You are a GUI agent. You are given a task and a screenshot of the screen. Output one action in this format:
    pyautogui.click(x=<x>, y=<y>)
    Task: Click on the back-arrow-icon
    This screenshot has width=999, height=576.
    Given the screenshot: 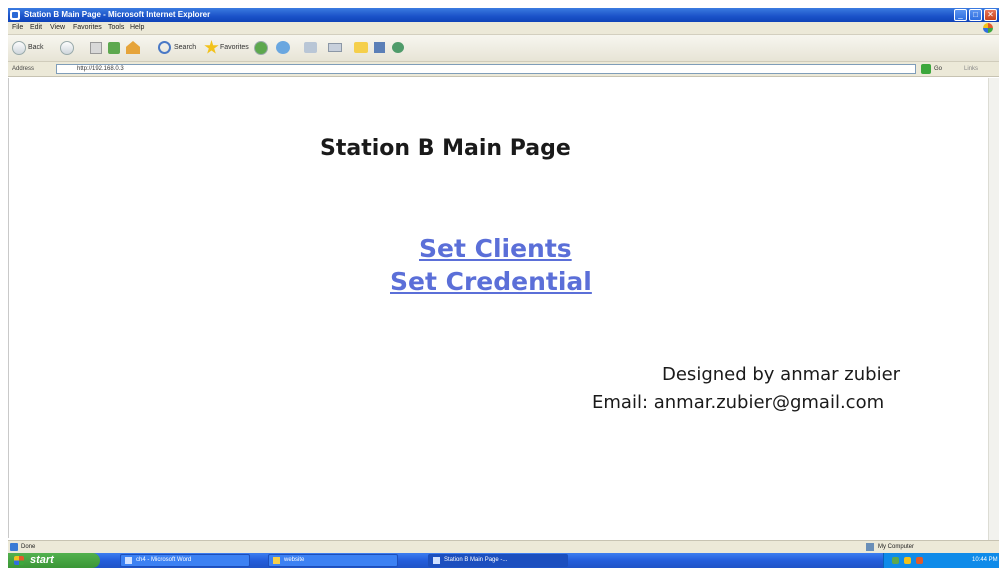 What is the action you would take?
    pyautogui.click(x=19, y=48)
    